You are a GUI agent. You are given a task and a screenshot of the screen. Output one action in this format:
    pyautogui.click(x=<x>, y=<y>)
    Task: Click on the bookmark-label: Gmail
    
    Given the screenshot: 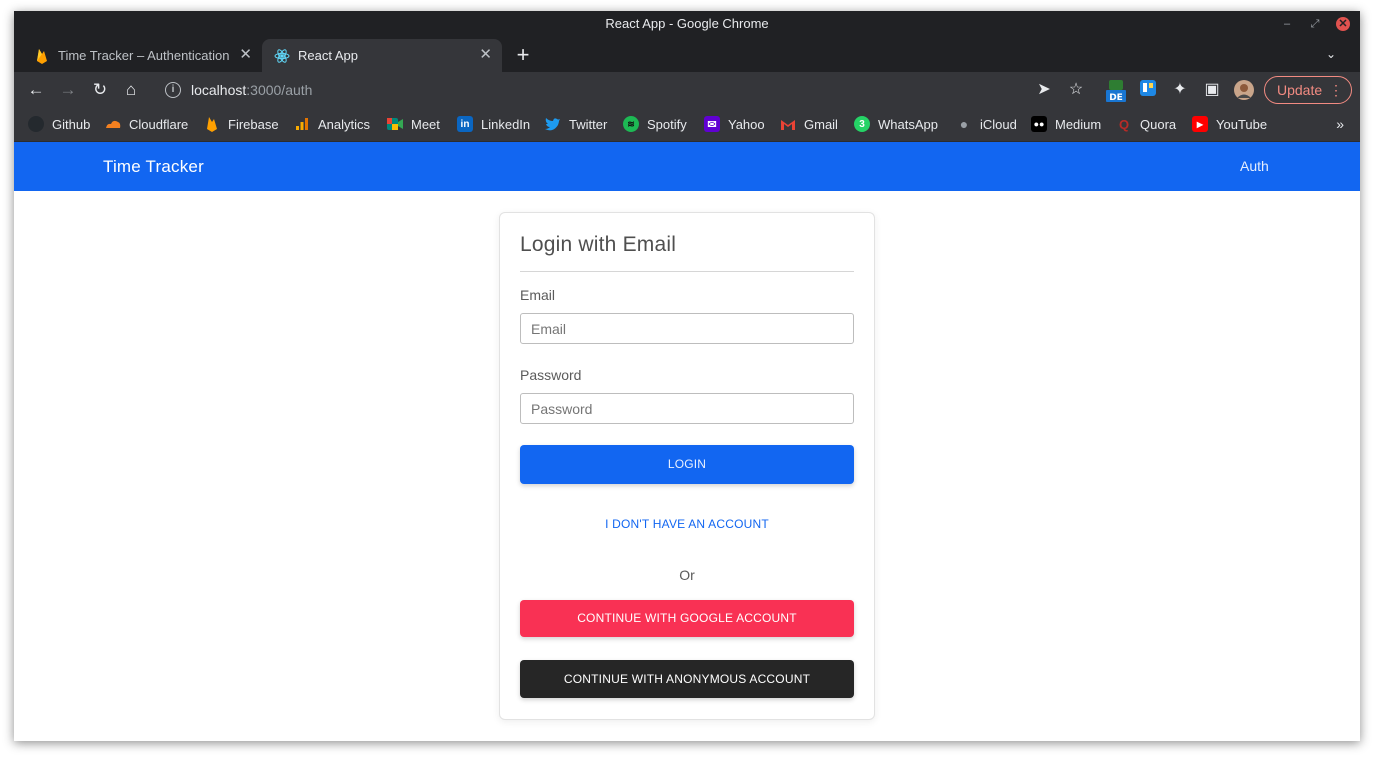 What is the action you would take?
    pyautogui.click(x=821, y=124)
    